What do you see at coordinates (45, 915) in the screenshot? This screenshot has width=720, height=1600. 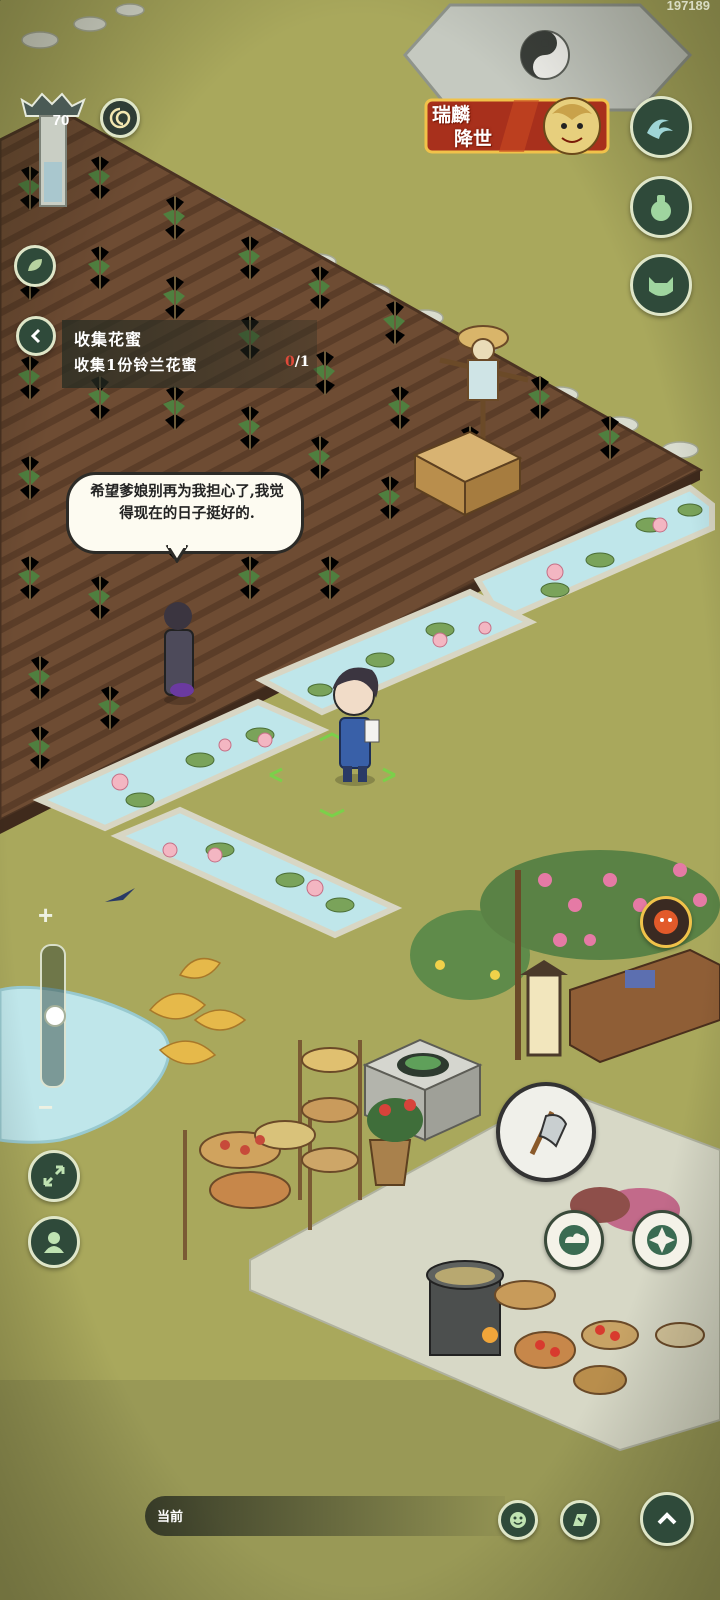 I see `zoom-in-button: +` at bounding box center [45, 915].